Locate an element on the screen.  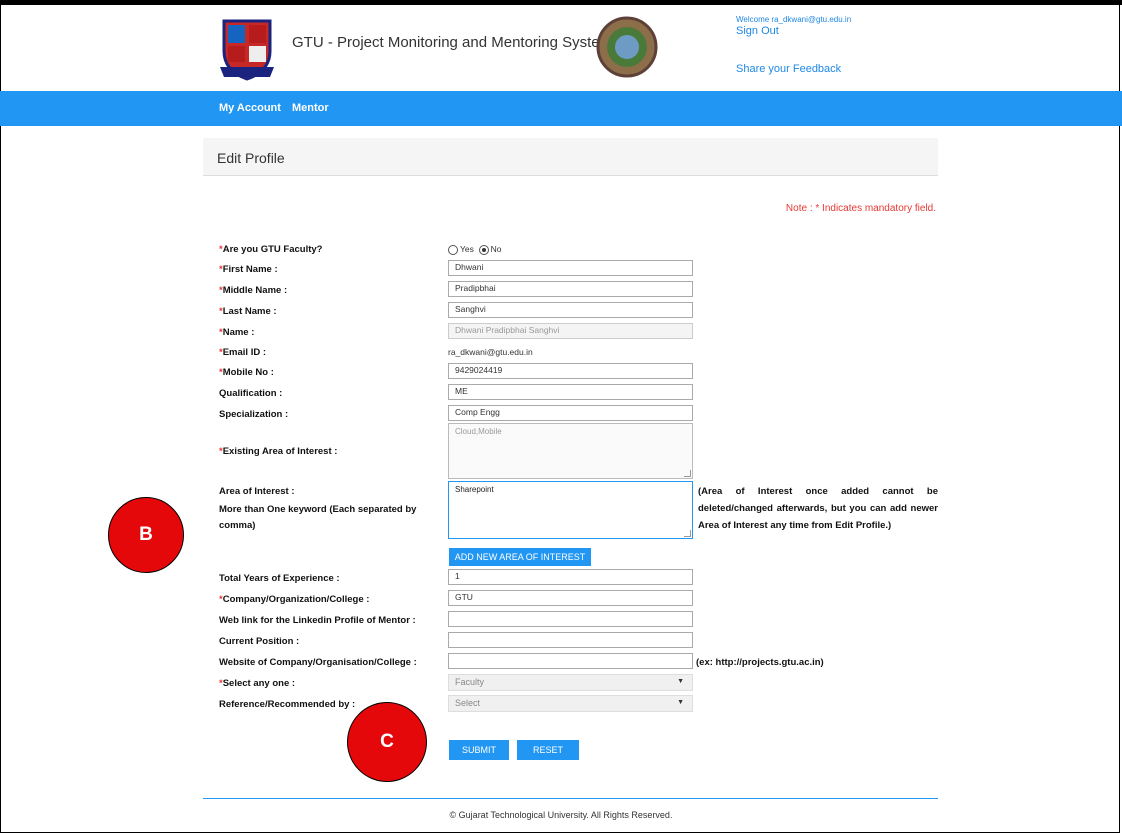
reset-button: RESET is located at coordinates (548, 750).